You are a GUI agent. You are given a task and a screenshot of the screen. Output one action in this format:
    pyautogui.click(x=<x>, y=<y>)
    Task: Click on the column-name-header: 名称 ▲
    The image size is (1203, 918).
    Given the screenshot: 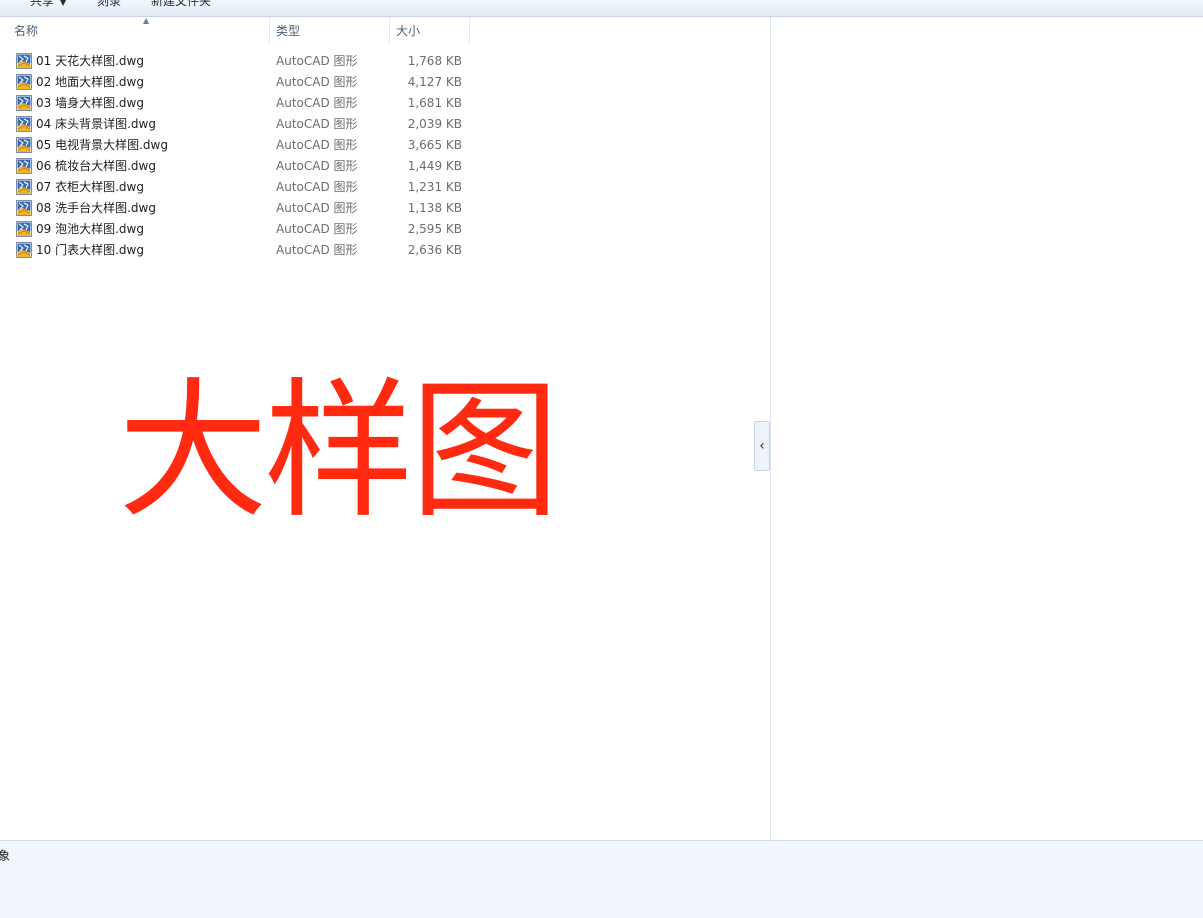 What is the action you would take?
    pyautogui.click(x=139, y=30)
    